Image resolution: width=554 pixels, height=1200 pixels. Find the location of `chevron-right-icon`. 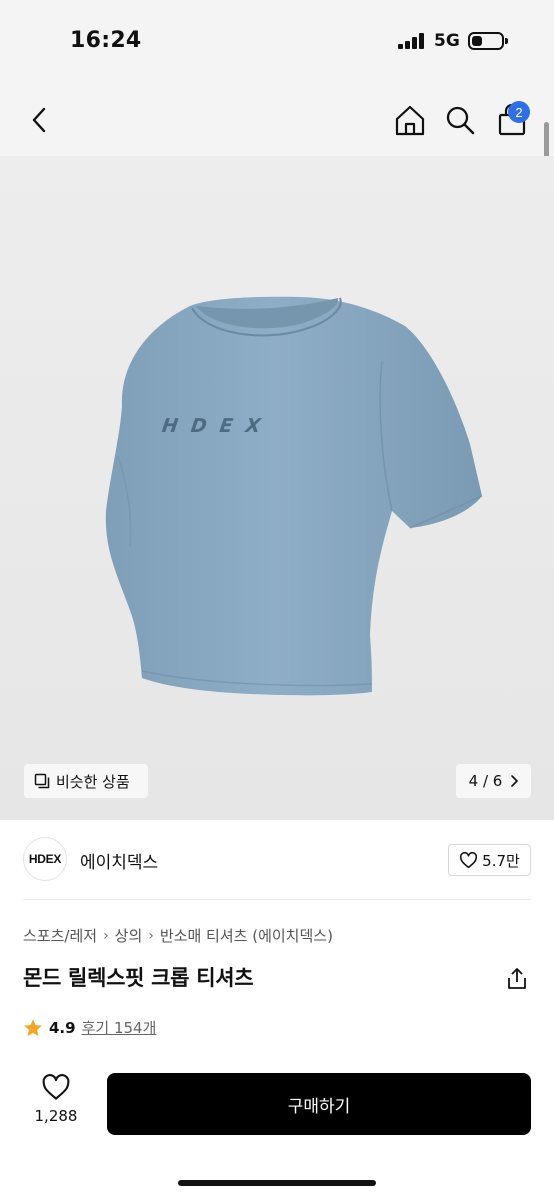

chevron-right-icon is located at coordinates (515, 781).